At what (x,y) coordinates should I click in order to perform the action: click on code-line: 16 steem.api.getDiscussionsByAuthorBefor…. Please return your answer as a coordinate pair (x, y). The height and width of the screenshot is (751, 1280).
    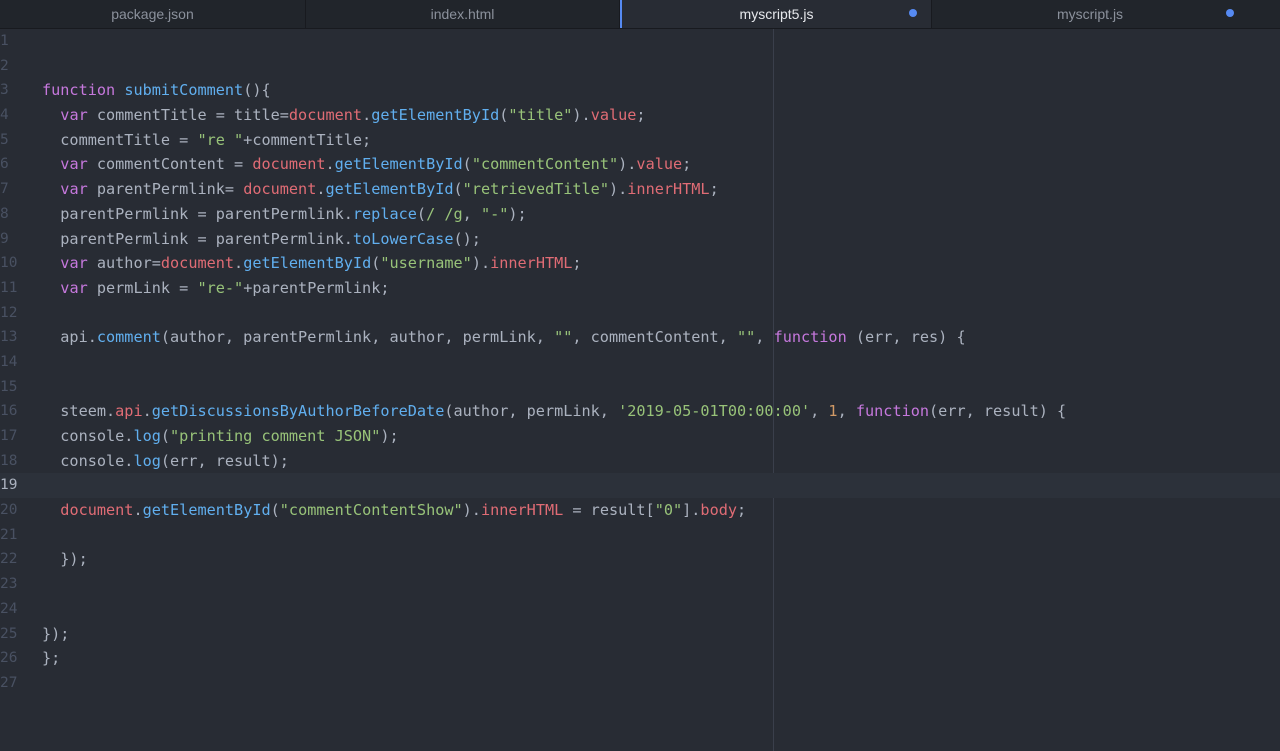
    Looking at the image, I should click on (640, 411).